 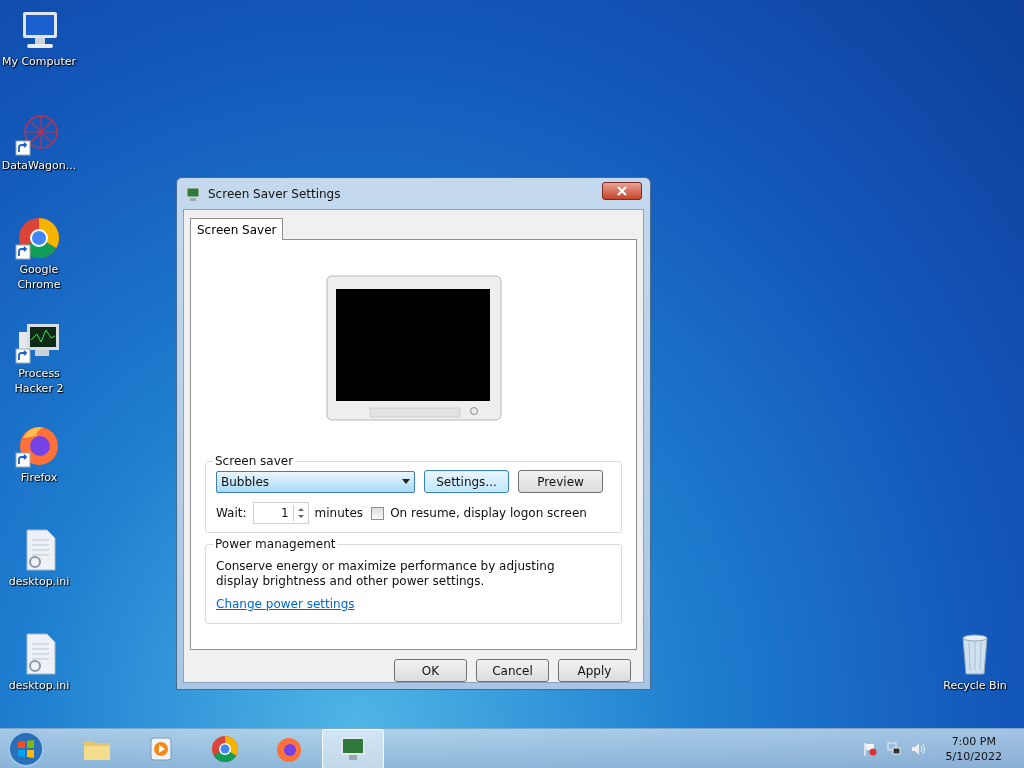 I want to click on checkbox-label: On resume, display logon screen, so click(x=488, y=513).